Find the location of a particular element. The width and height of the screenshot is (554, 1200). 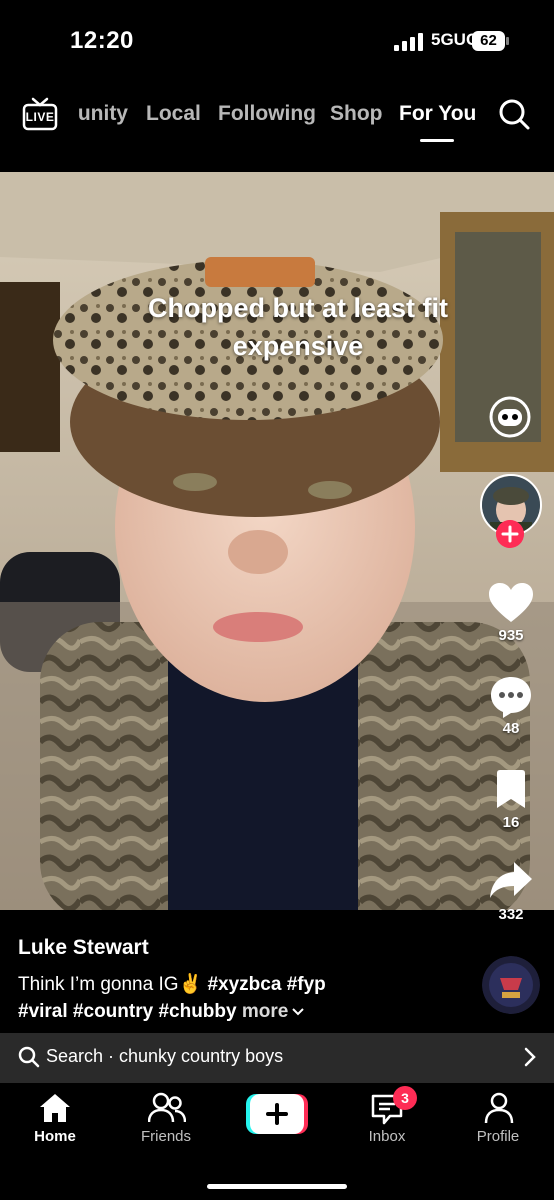

search-bar-icon is located at coordinates (29, 1057).